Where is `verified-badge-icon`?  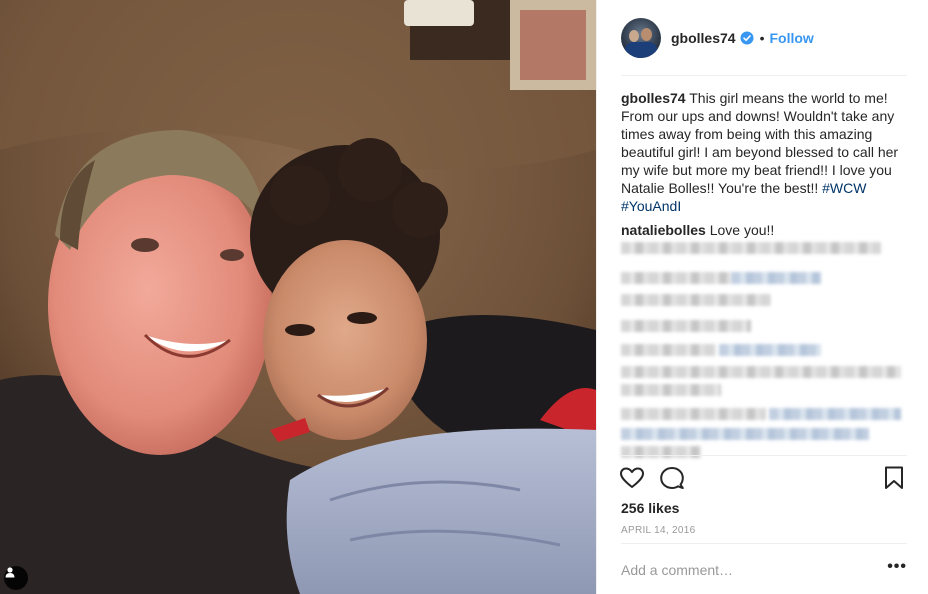
verified-badge-icon is located at coordinates (747, 38).